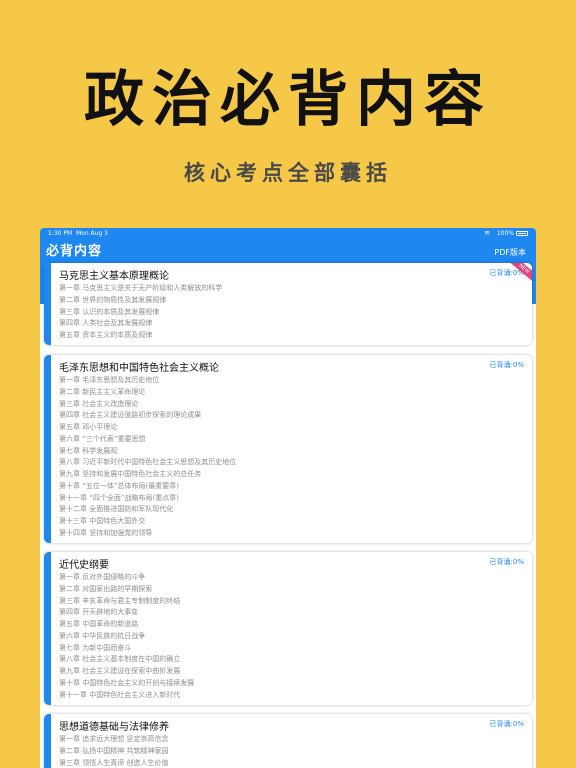  What do you see at coordinates (288, 100) in the screenshot?
I see `promo-headline: 政治必背内容` at bounding box center [288, 100].